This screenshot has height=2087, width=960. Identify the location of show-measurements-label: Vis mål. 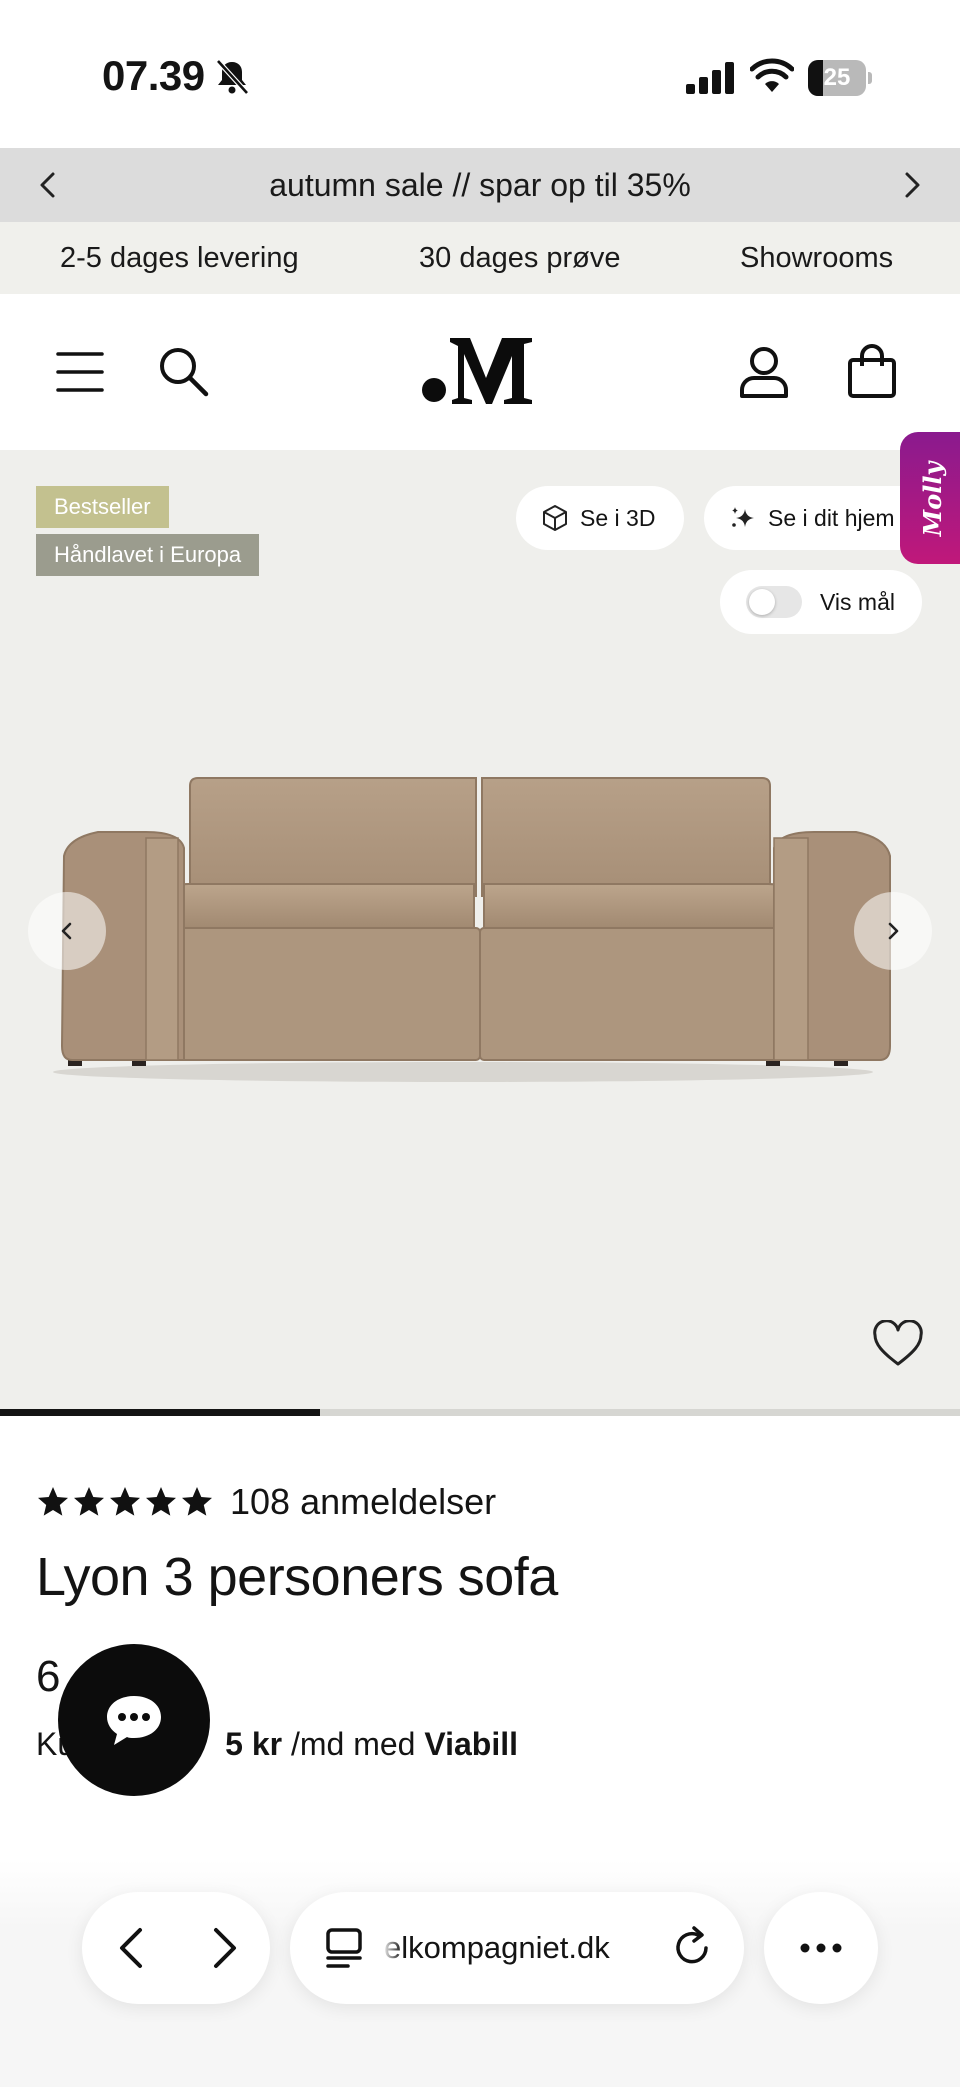
(857, 601).